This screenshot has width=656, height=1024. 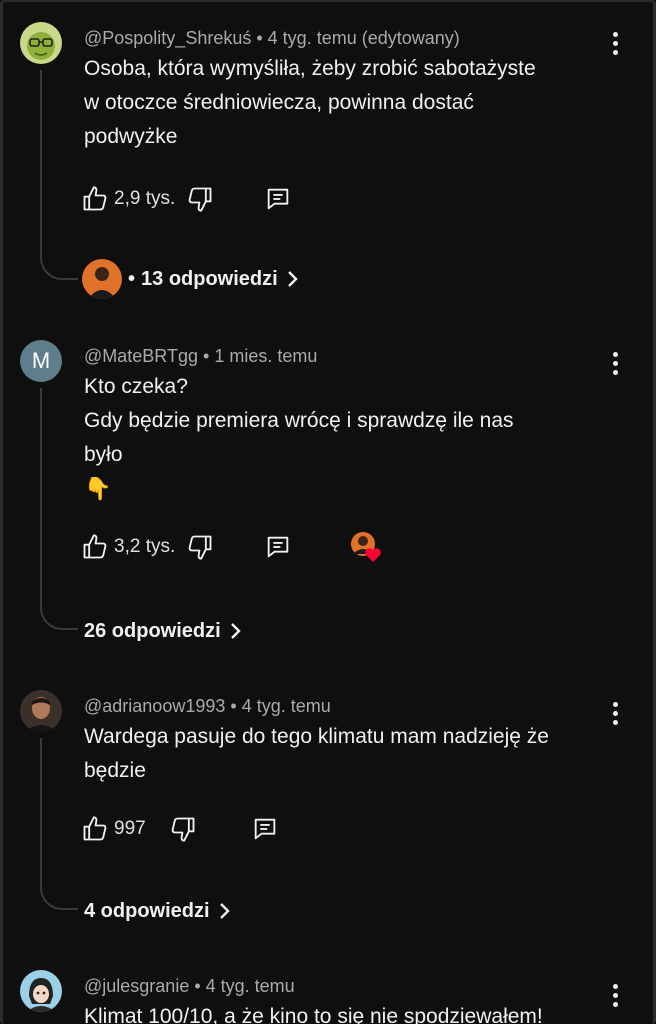 What do you see at coordinates (231, 547) in the screenshot?
I see `comment-actions: 3,2 tys.` at bounding box center [231, 547].